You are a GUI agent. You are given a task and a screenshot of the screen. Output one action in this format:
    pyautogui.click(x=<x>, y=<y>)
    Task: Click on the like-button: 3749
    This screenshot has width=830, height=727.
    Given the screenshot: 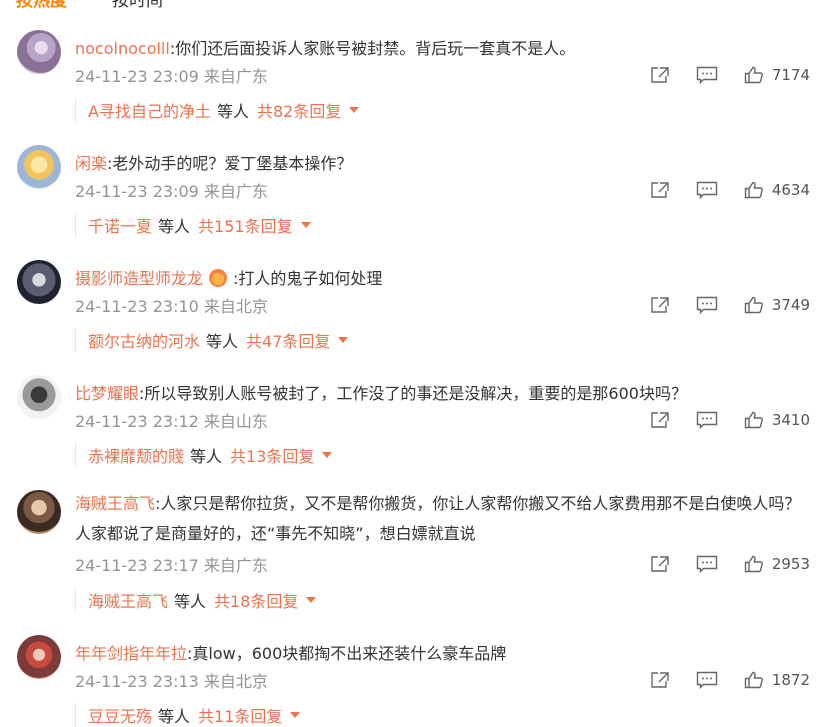 What is the action you would take?
    pyautogui.click(x=777, y=305)
    